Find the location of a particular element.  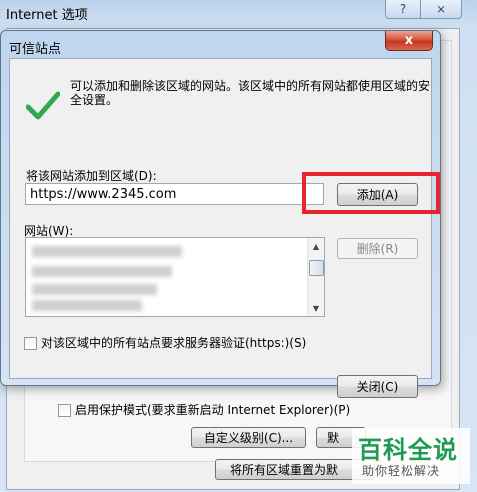

site-url-input is located at coordinates (174, 194).